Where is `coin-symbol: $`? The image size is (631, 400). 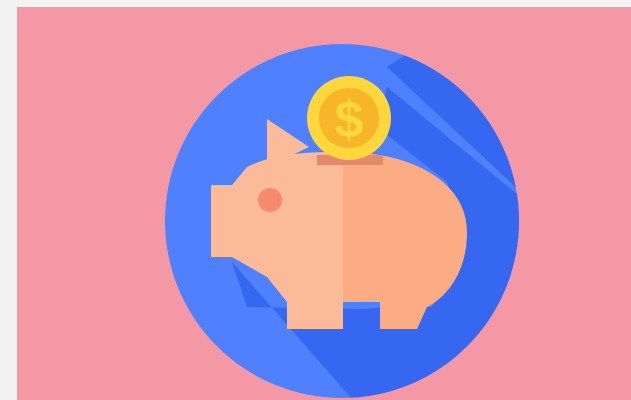
coin-symbol: $ is located at coordinates (349, 120).